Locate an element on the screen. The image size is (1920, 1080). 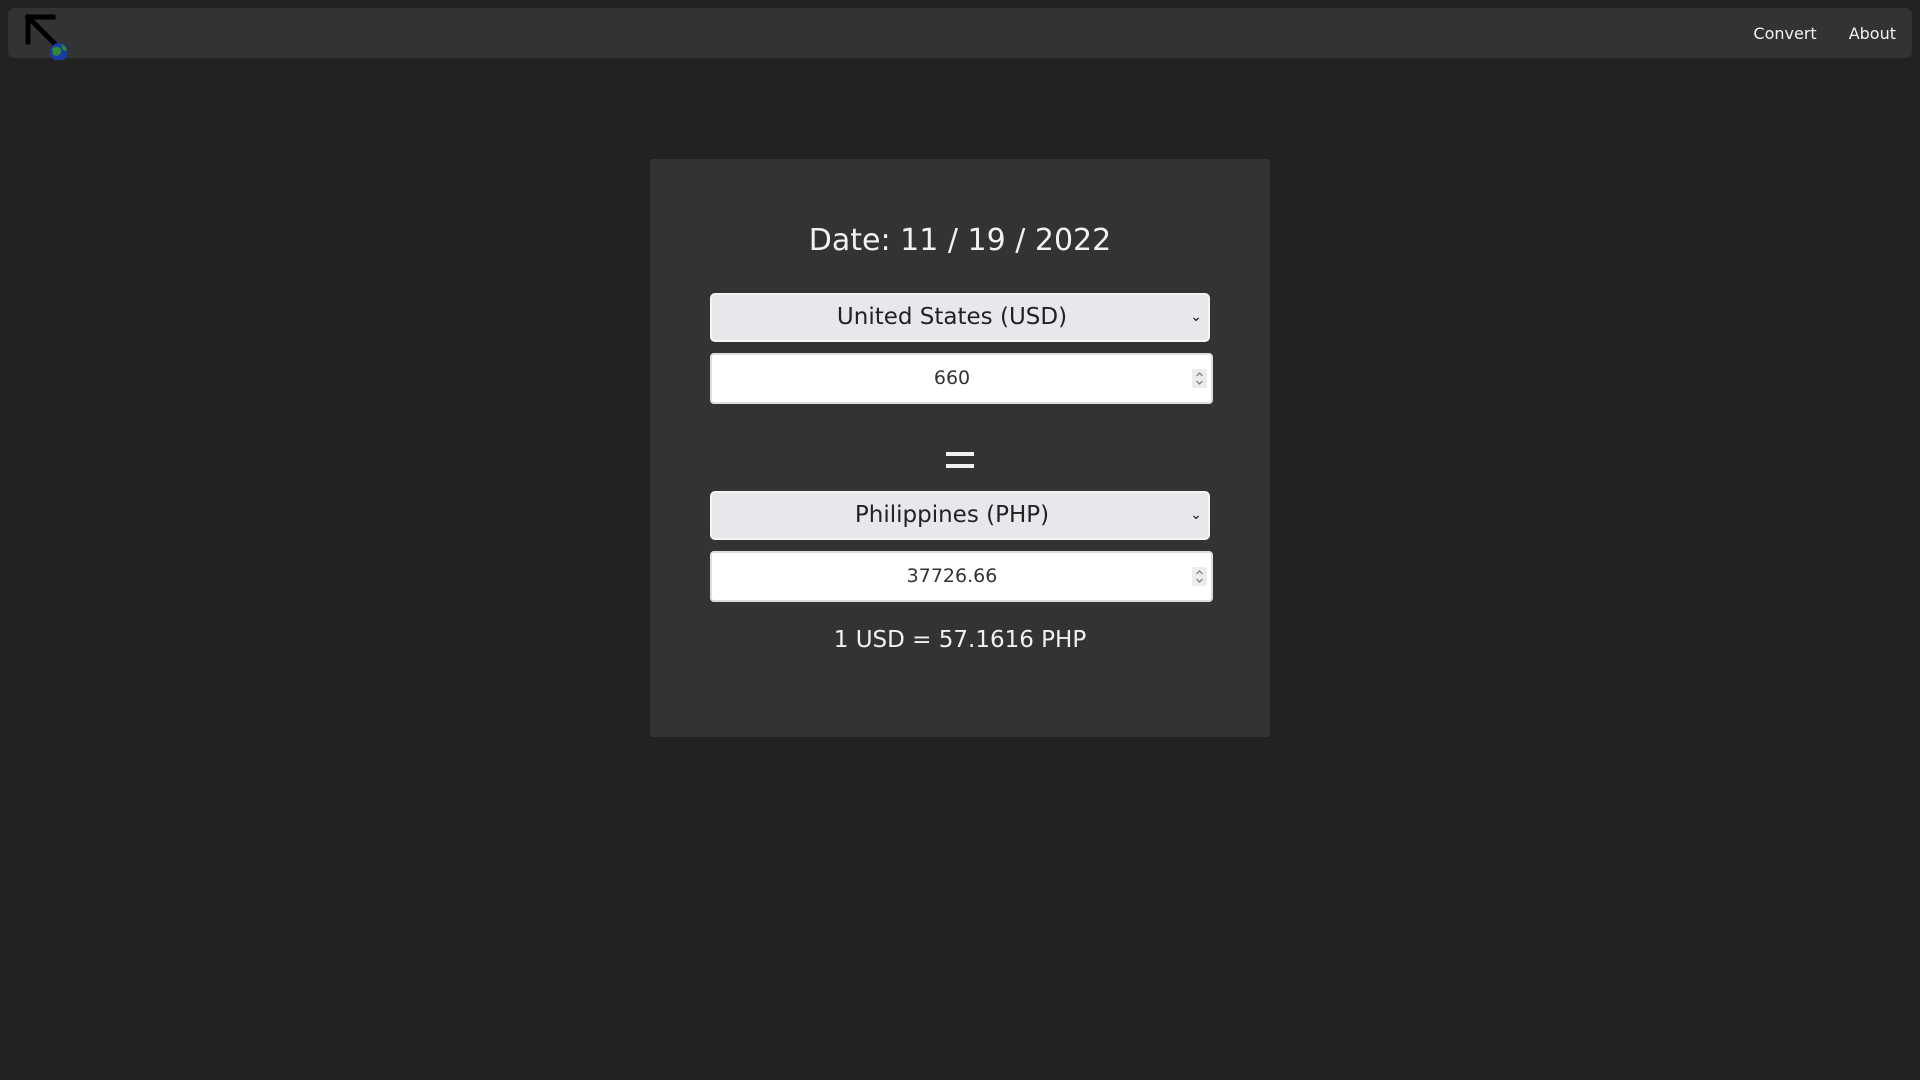
to-amount-input: 37726.66 is located at coordinates (961, 576).